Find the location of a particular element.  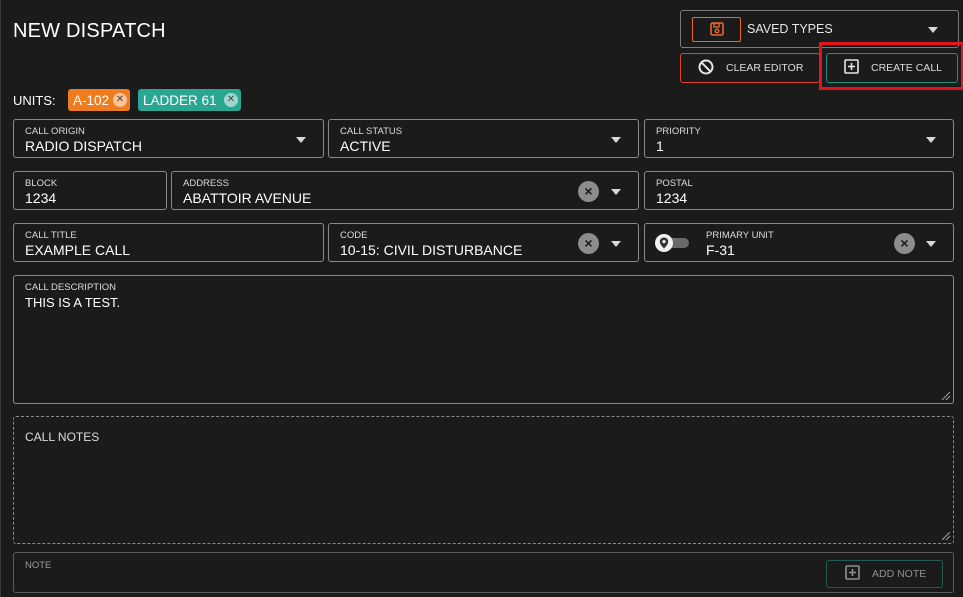

unit-chip: A-102 ✕ is located at coordinates (99, 100).